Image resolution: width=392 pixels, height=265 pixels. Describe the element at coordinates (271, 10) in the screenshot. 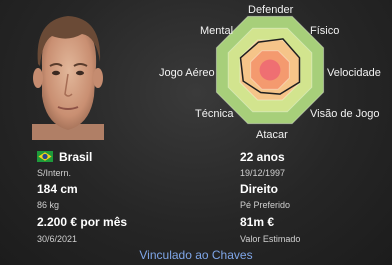

I see `label-defender: Defender` at that location.